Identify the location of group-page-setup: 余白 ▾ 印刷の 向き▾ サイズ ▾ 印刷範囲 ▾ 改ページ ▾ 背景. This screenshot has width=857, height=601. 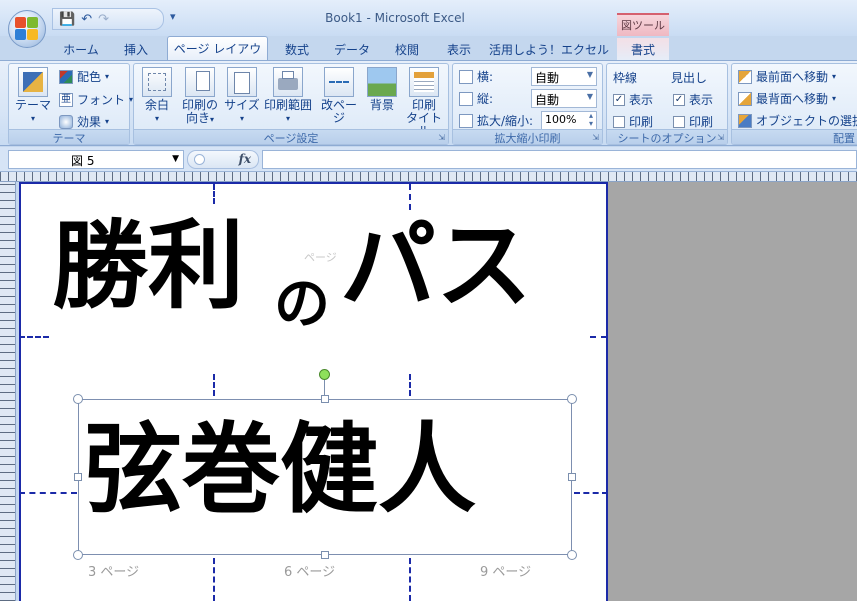
(291, 104).